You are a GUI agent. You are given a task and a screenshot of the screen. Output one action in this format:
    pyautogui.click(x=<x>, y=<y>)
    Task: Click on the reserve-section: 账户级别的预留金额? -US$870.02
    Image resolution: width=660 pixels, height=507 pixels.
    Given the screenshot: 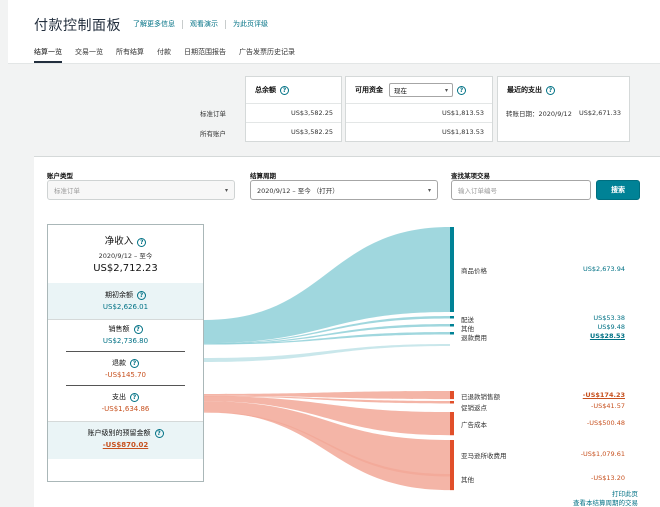 What is the action you would take?
    pyautogui.click(x=125, y=440)
    